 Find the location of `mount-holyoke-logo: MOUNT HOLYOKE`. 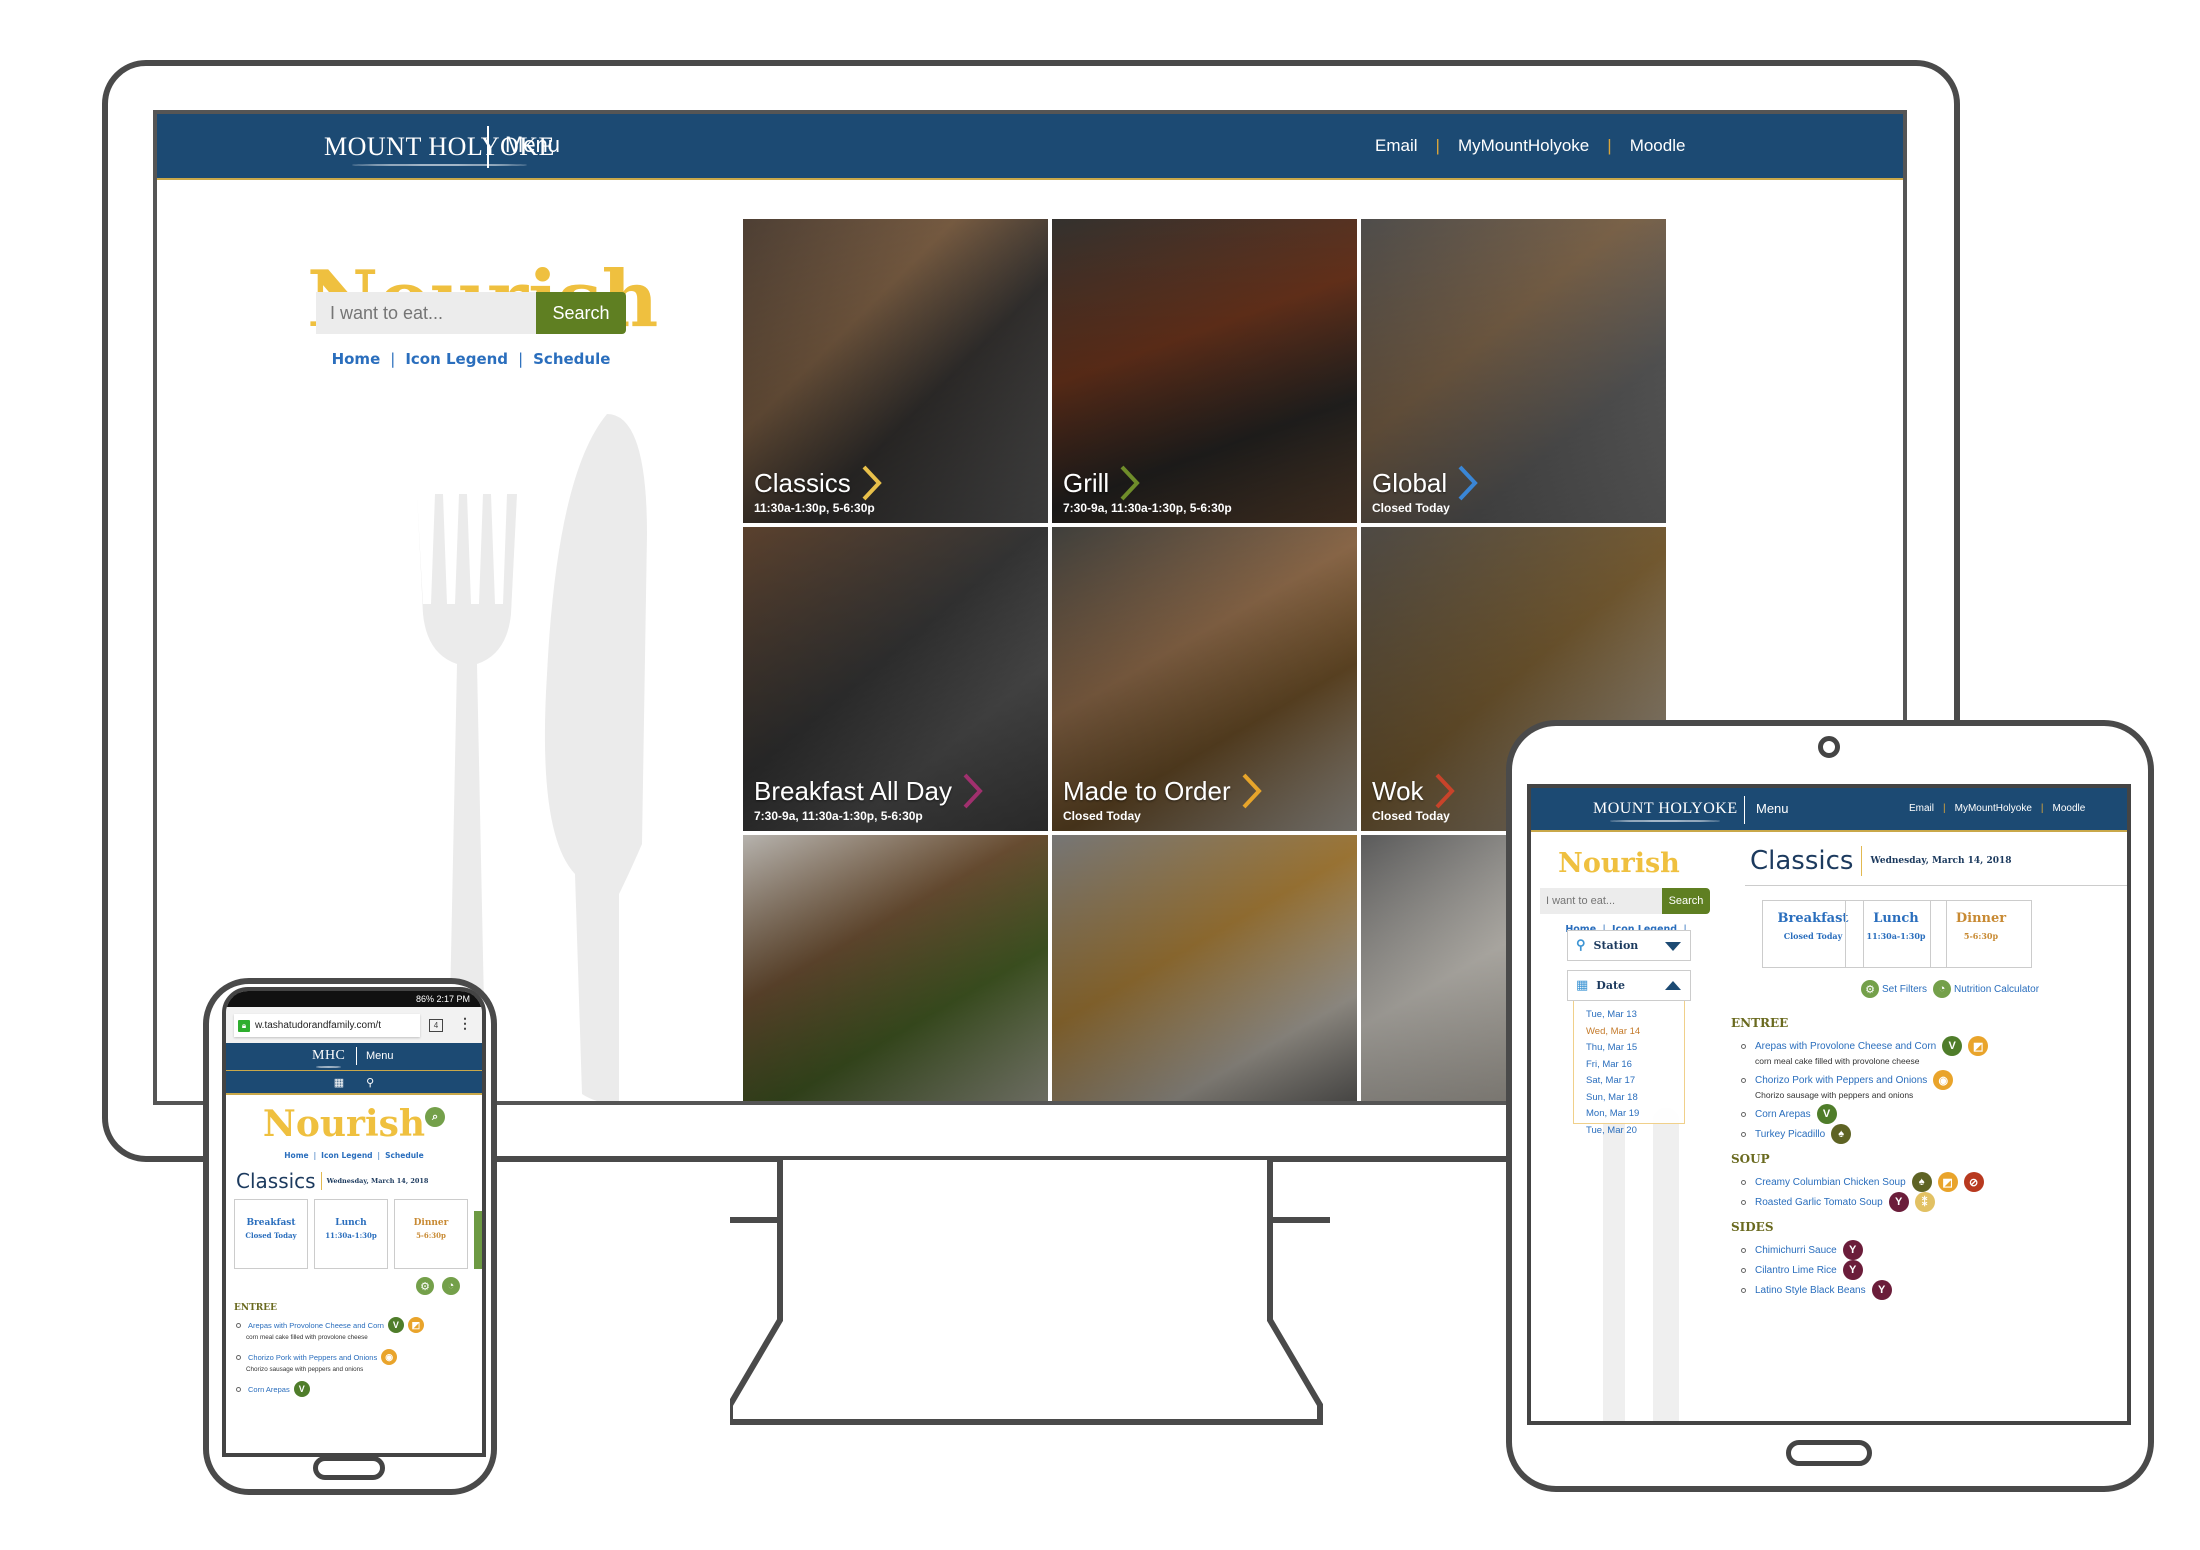

mount-holyoke-logo: MOUNT HOLYOKE is located at coordinates (1665, 811).